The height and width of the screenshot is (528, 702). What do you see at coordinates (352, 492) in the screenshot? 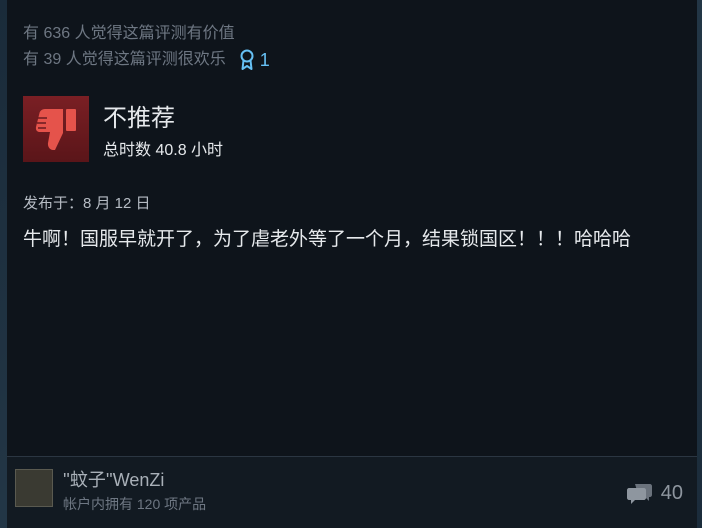
I see `review-footer: ''蚊子''WenZi 帐户内拥有 120 项产品 40` at bounding box center [352, 492].